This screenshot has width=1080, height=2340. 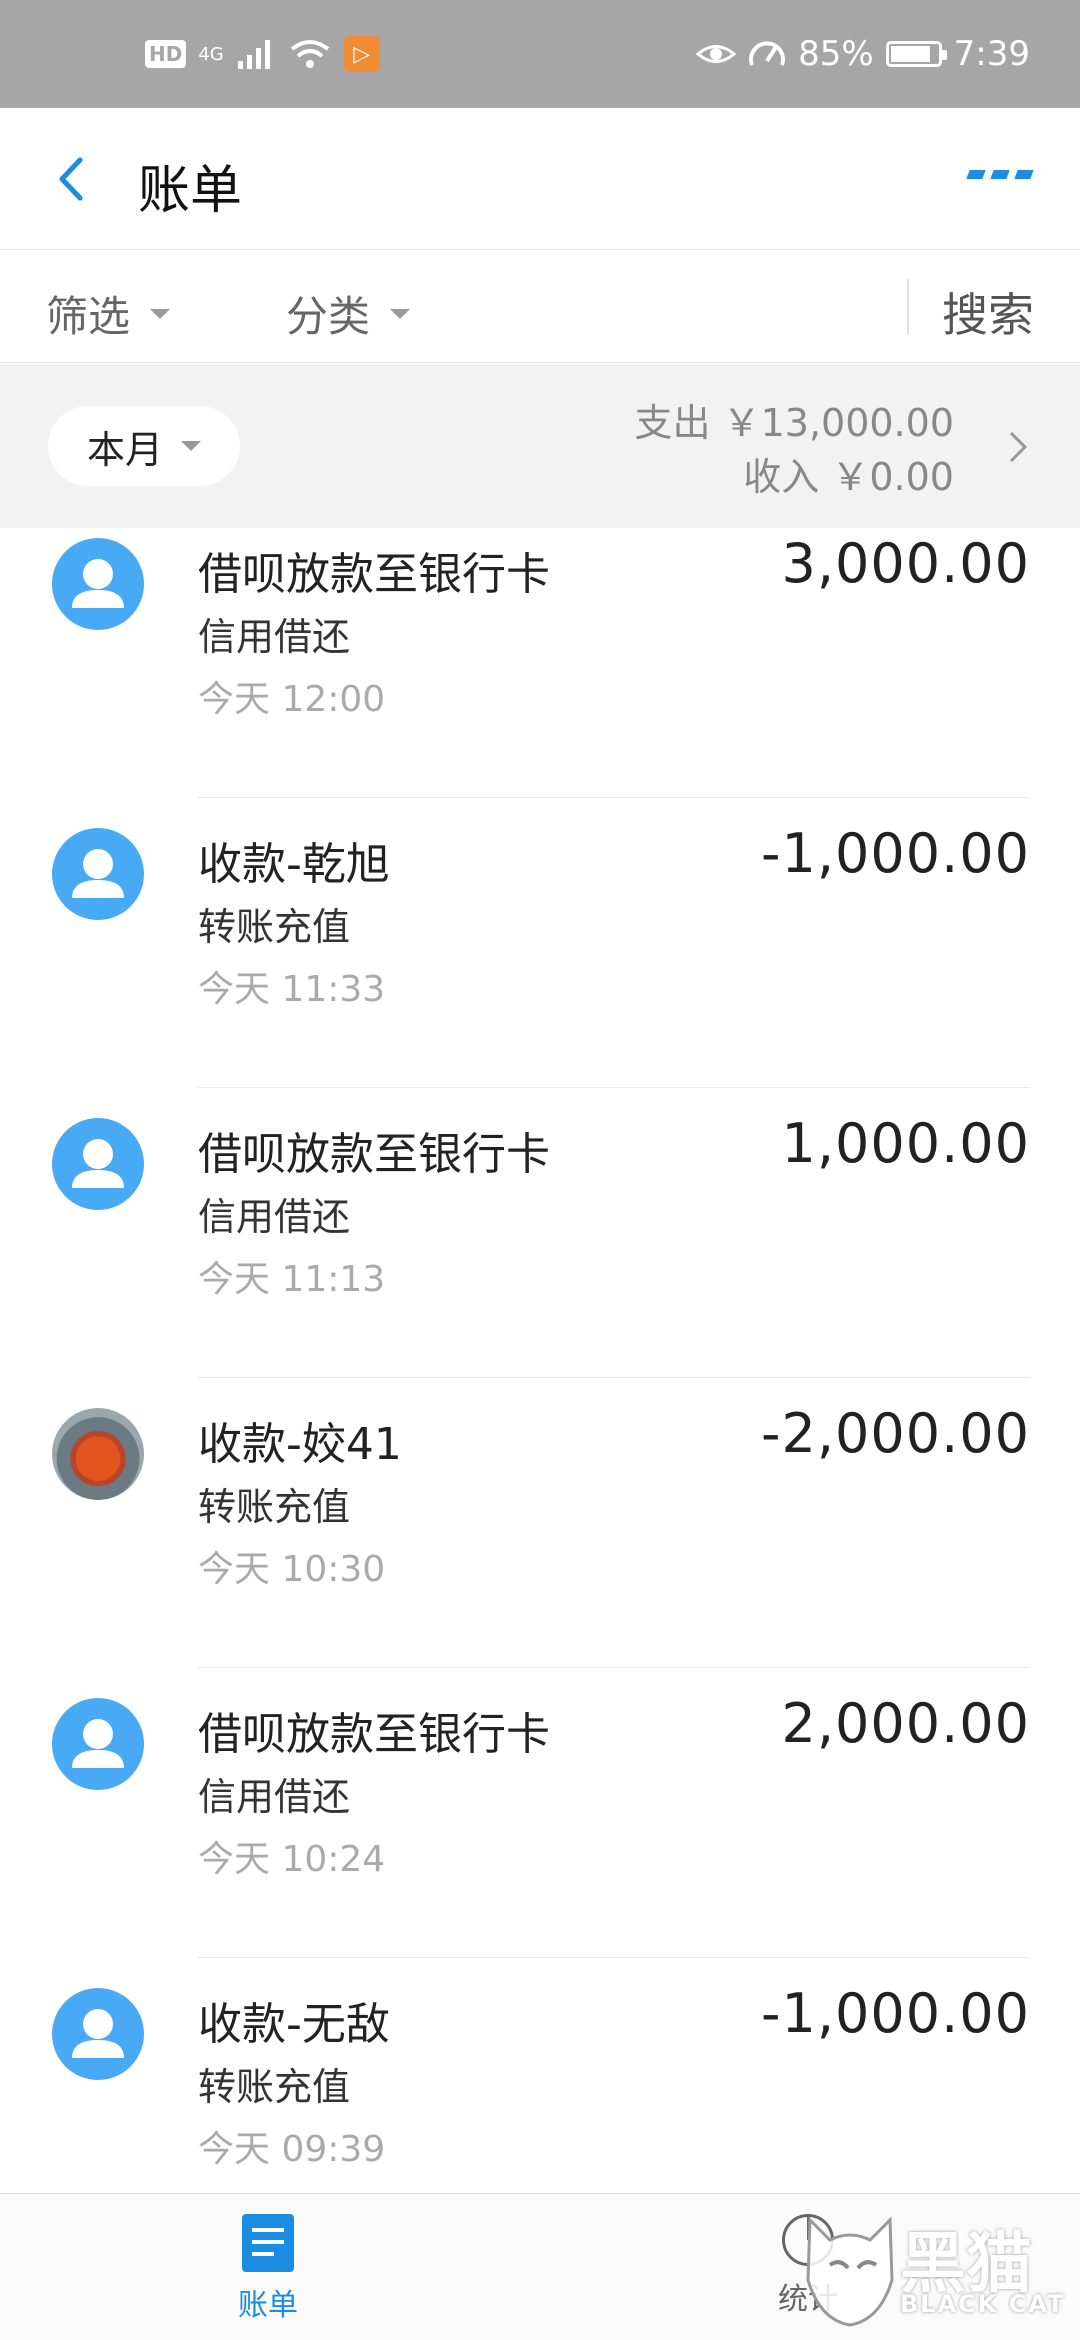 What do you see at coordinates (292, 1569) in the screenshot?
I see `transaction-time: 今天 10:30` at bounding box center [292, 1569].